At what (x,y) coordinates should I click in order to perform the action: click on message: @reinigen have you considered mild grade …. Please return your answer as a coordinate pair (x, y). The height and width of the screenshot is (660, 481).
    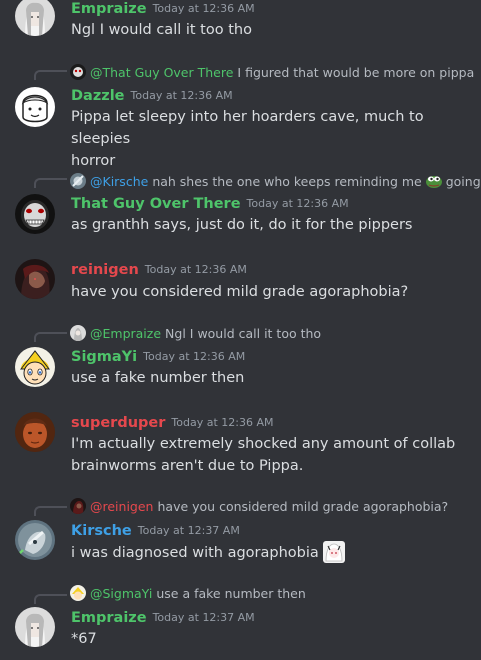
    Looking at the image, I should click on (240, 536).